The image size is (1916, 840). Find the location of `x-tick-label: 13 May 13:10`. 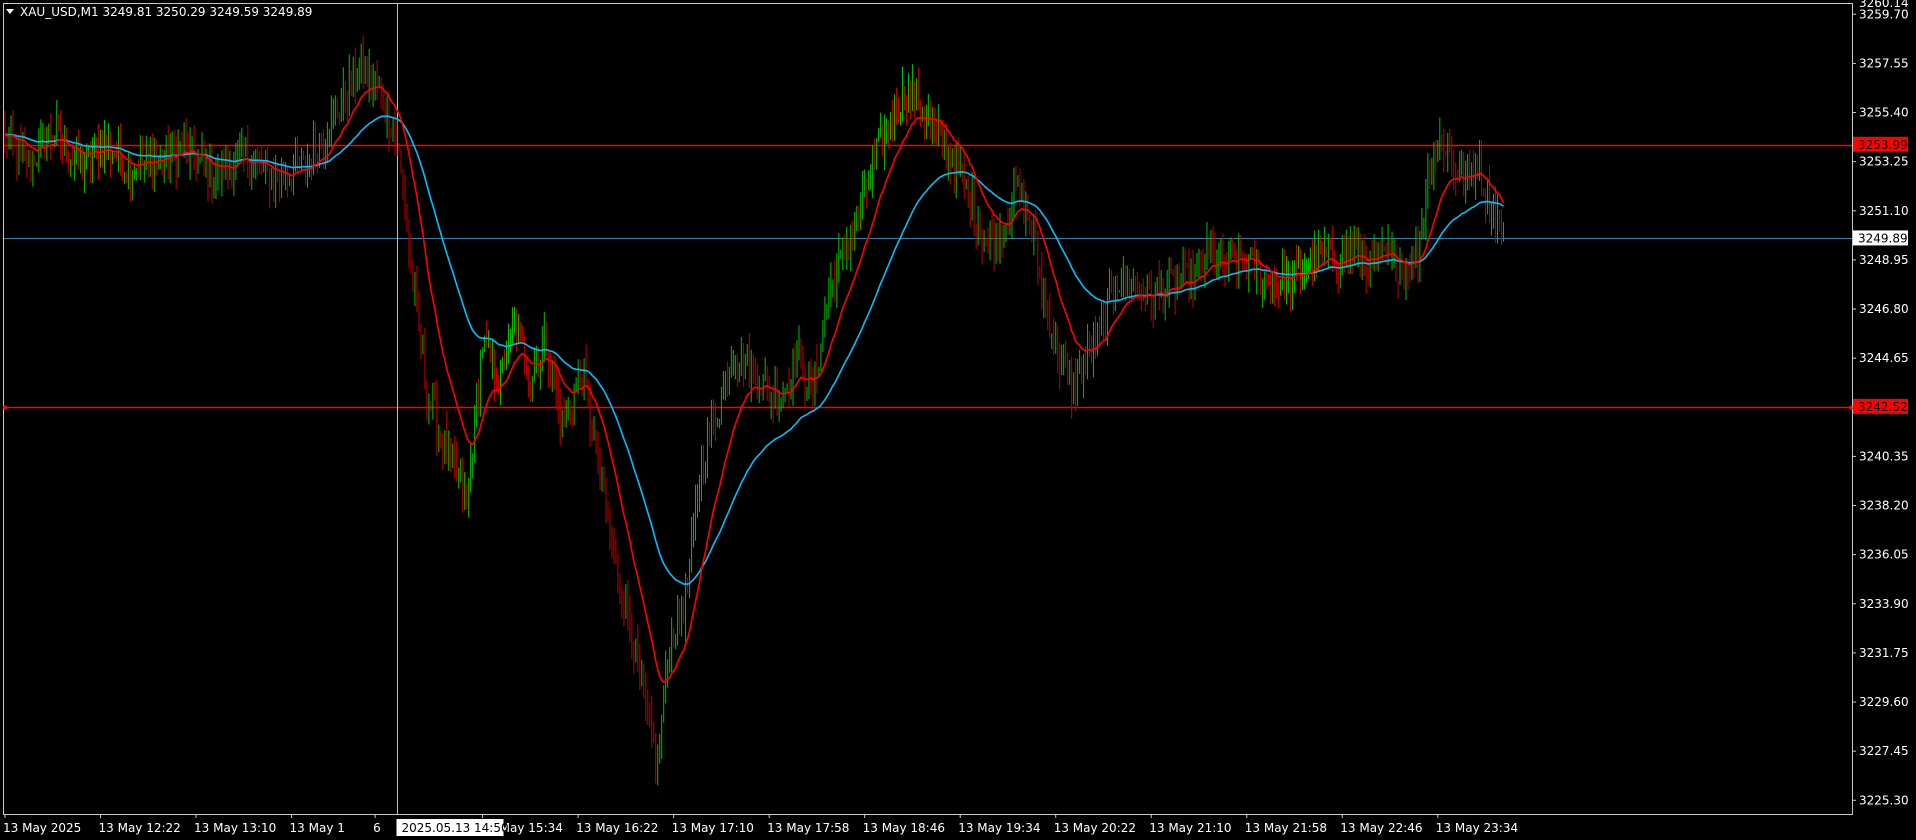

x-tick-label: 13 May 13:10 is located at coordinates (235, 828).